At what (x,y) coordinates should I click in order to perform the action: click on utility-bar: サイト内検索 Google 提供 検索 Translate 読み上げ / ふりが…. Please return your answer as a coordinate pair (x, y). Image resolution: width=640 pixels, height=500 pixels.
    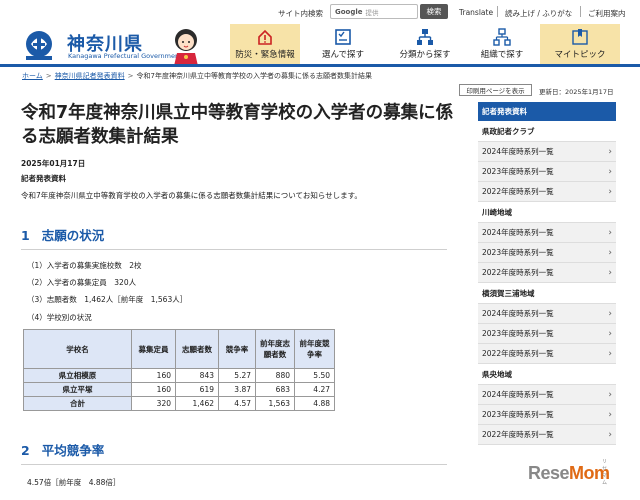
    Looking at the image, I should click on (320, 12).